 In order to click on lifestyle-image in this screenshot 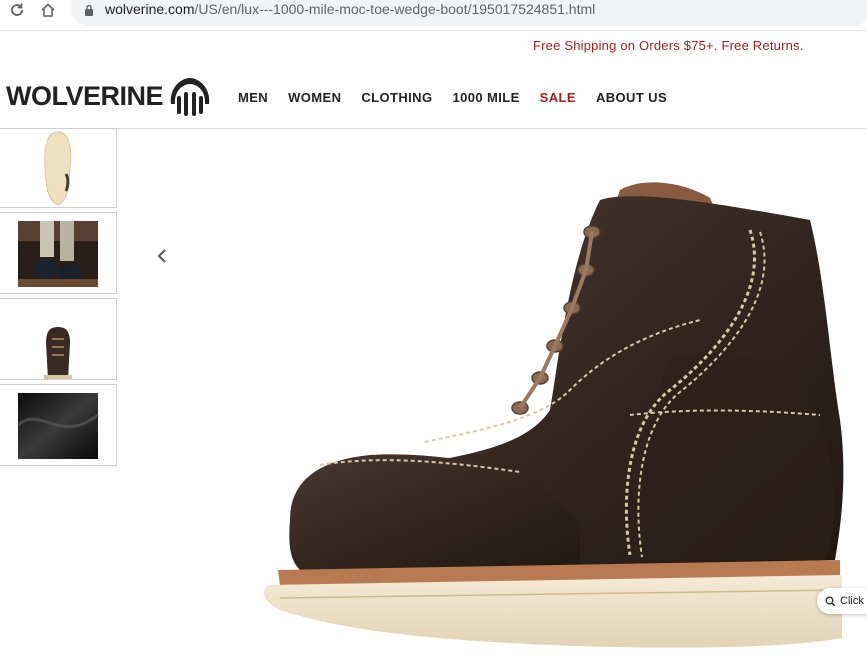, I will do `click(58, 254)`.